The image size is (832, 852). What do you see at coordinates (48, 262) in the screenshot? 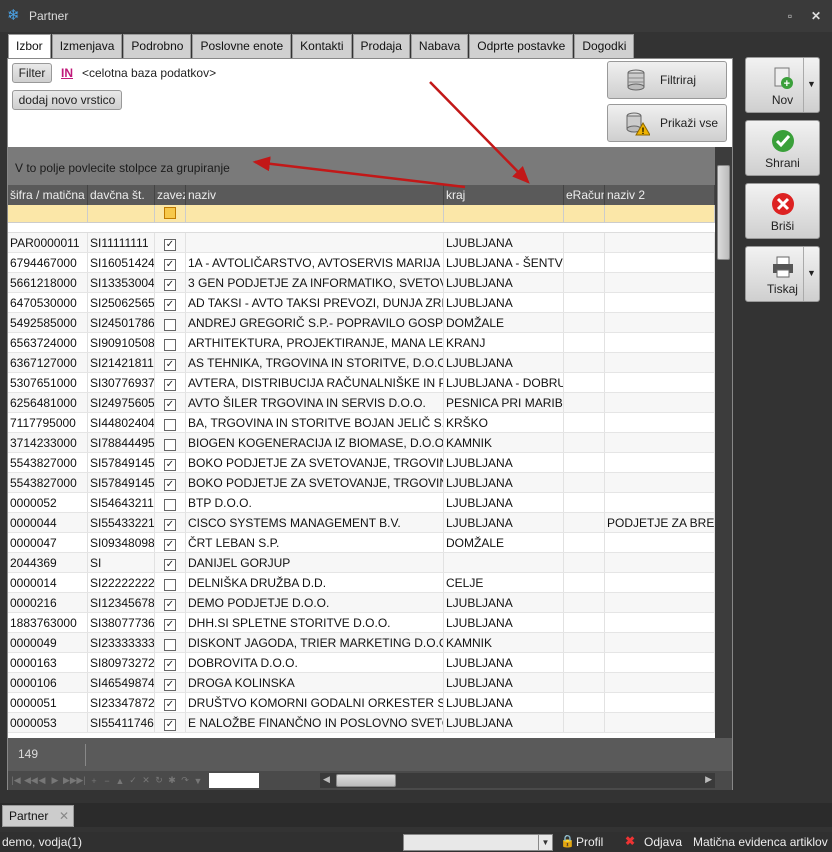
I see `cell-sifra: 6794467000` at bounding box center [48, 262].